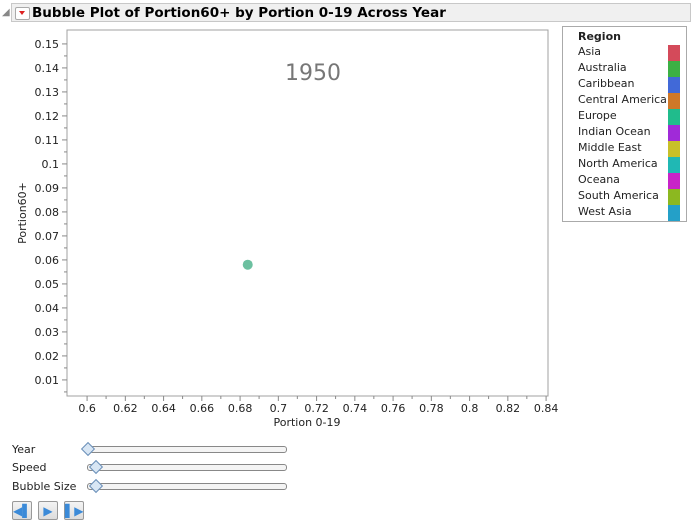 The image size is (691, 523). Describe the element at coordinates (316, 408) in the screenshot. I see `x-tick-label: 0.72` at that location.